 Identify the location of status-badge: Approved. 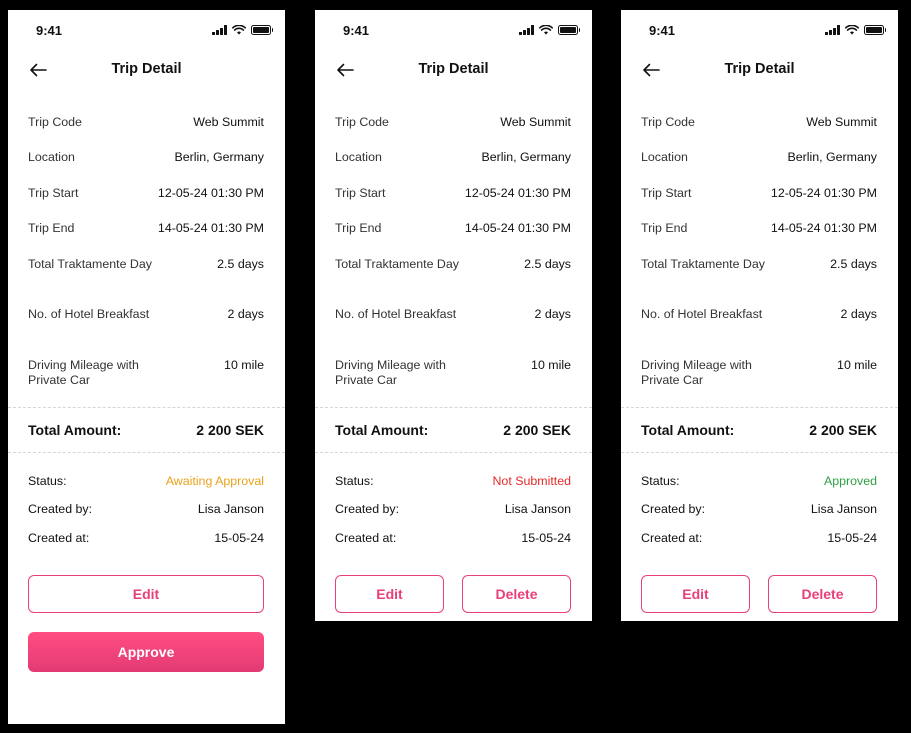
(850, 481).